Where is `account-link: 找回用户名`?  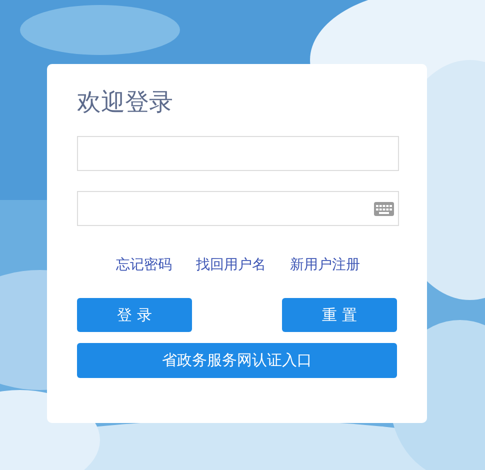
account-link: 找回用户名 is located at coordinates (231, 265).